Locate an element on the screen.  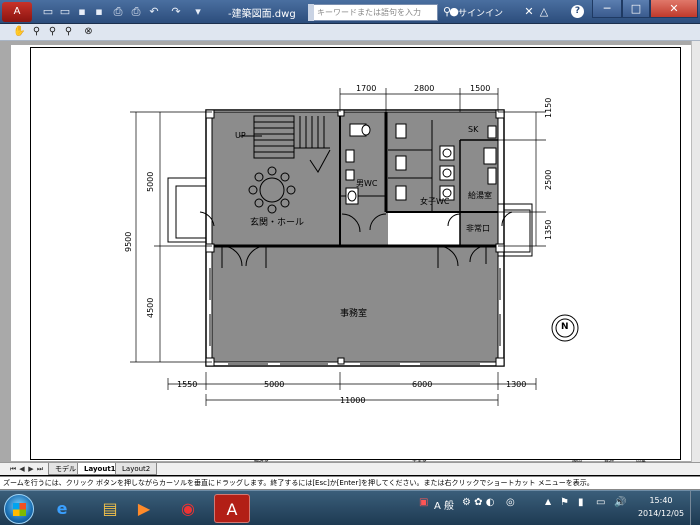
show-desktop-button is located at coordinates (695, 508).